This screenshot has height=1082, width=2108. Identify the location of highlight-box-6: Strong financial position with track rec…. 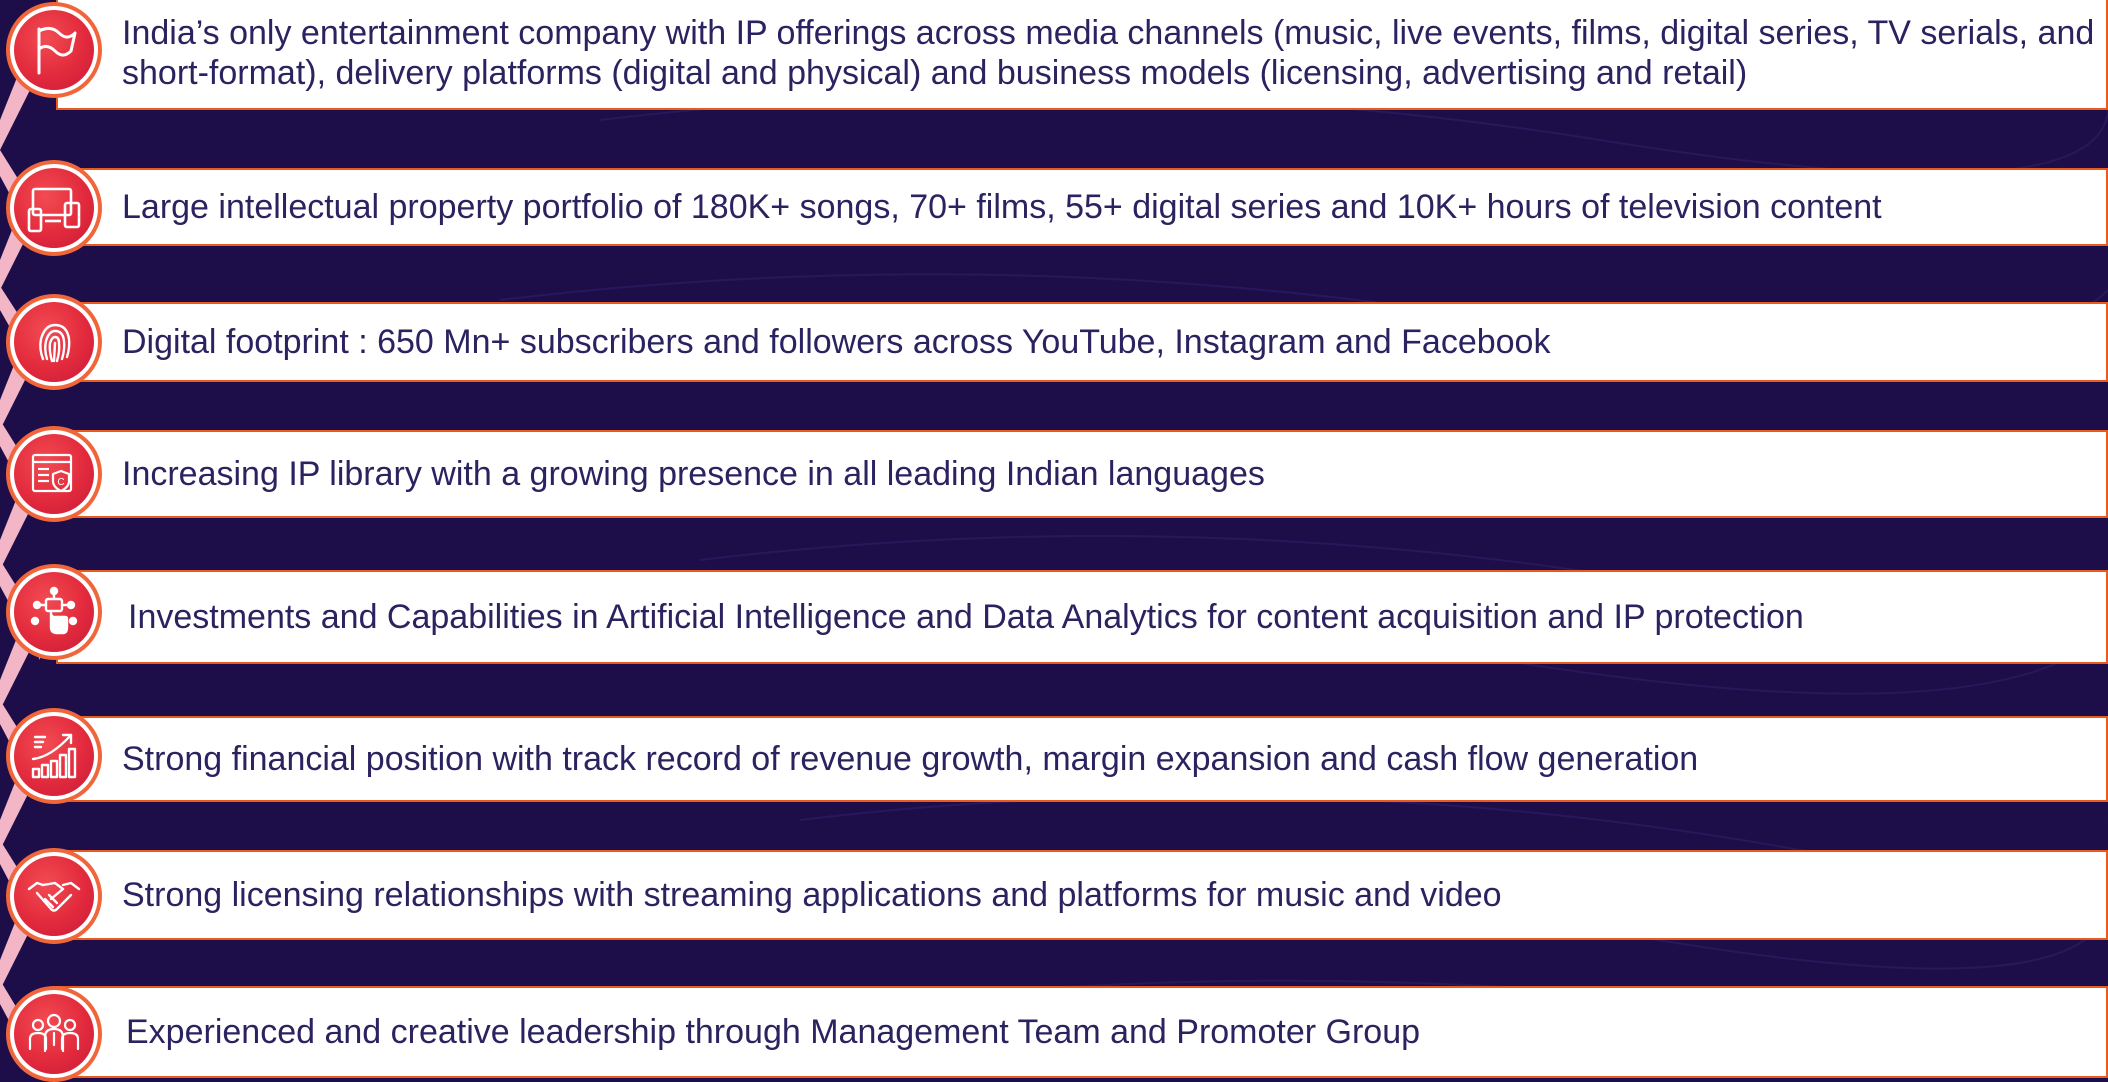
(1082, 759).